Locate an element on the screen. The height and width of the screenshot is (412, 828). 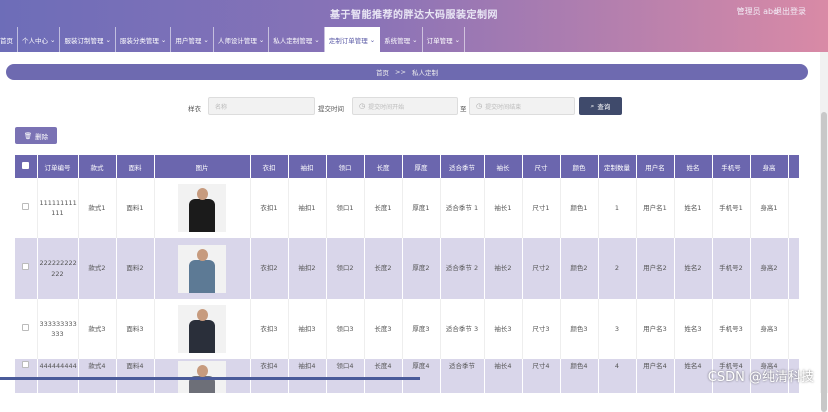
nav-item: 用户管理 ⌄ is located at coordinates (192, 39).